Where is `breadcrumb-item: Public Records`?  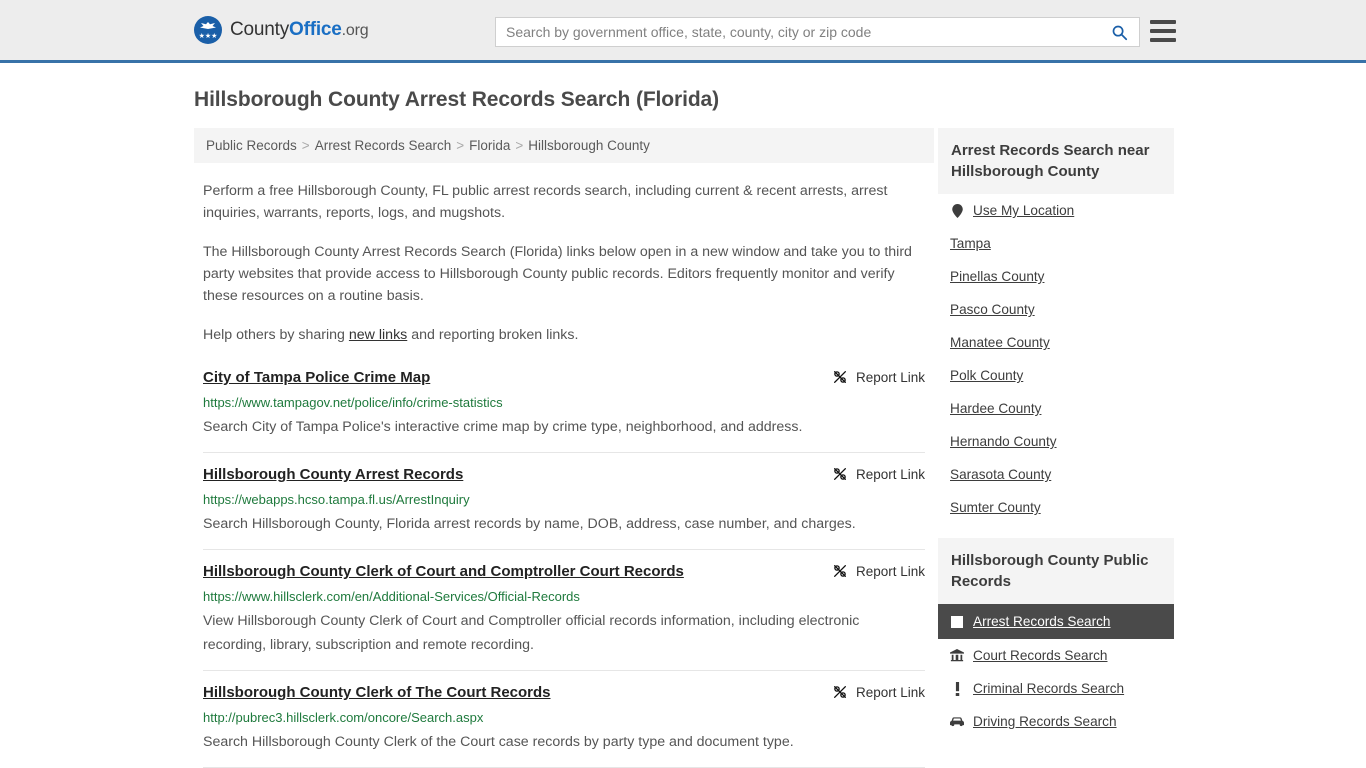 breadcrumb-item: Public Records is located at coordinates (251, 145).